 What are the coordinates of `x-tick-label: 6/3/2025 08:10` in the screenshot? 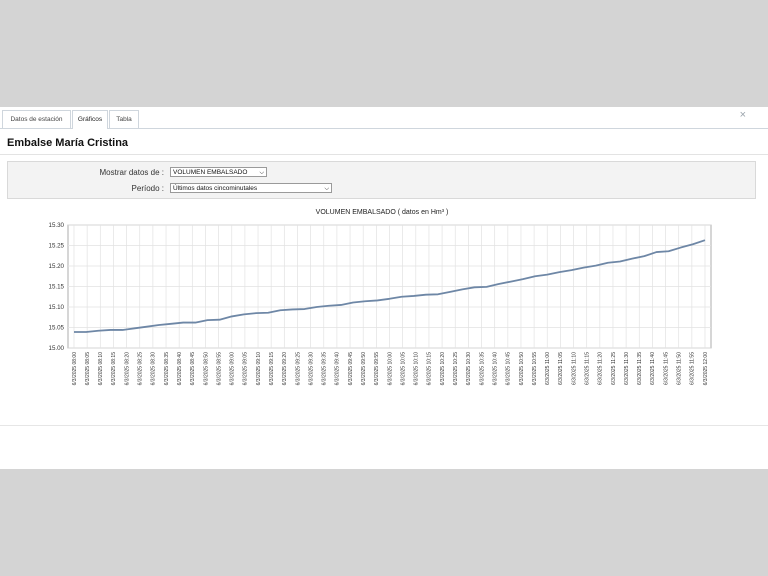 It's located at (101, 369).